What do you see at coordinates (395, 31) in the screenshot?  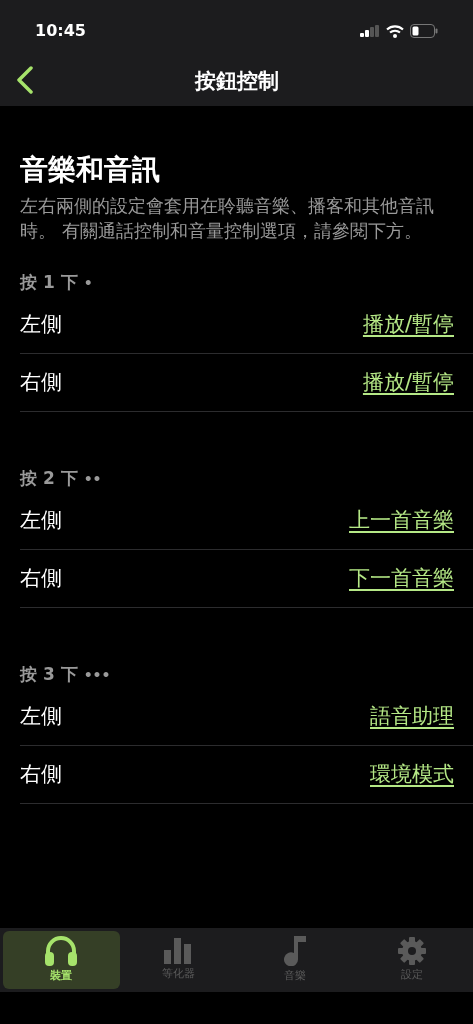 I see `wifi-icon` at bounding box center [395, 31].